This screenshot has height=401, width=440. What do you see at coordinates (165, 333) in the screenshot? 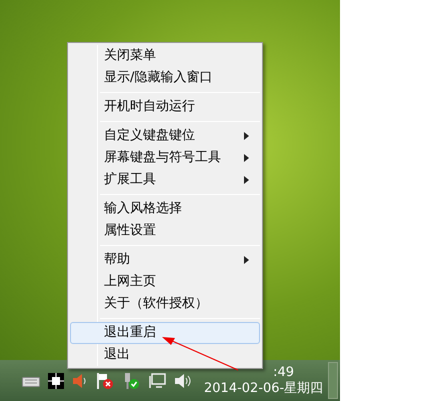
I see `menu-item: 退出重启` at bounding box center [165, 333].